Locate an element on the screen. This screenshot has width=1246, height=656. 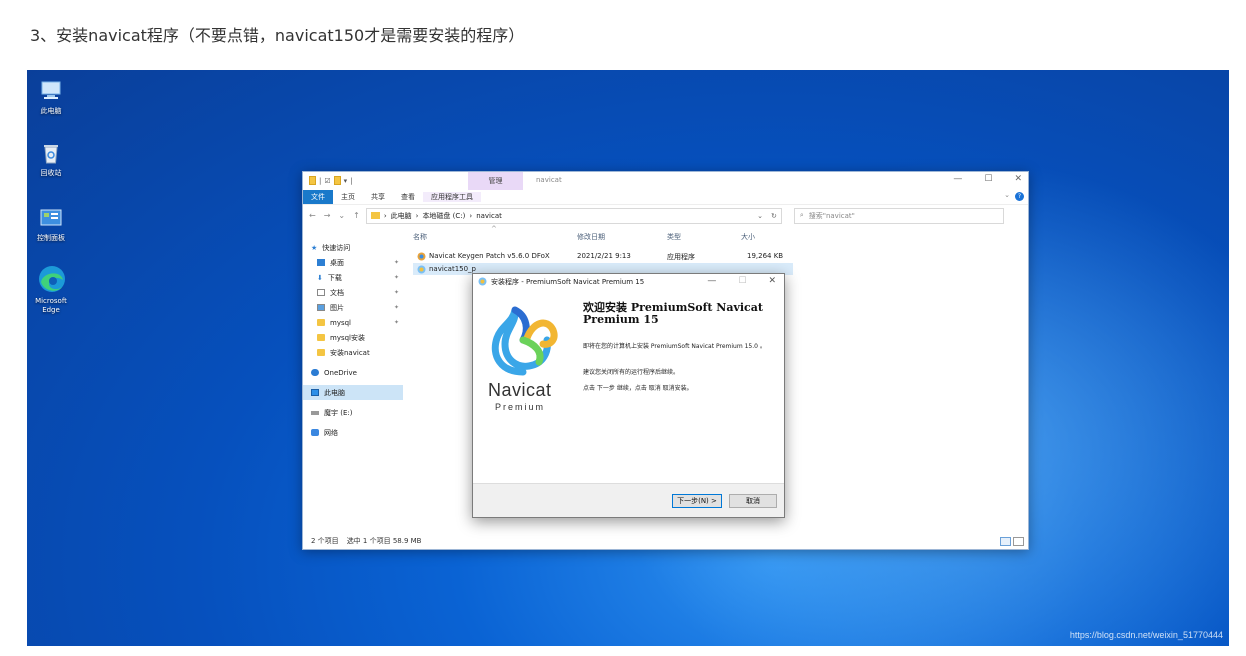
nav-mysql-install: mysql安装 is located at coordinates (353, 337).